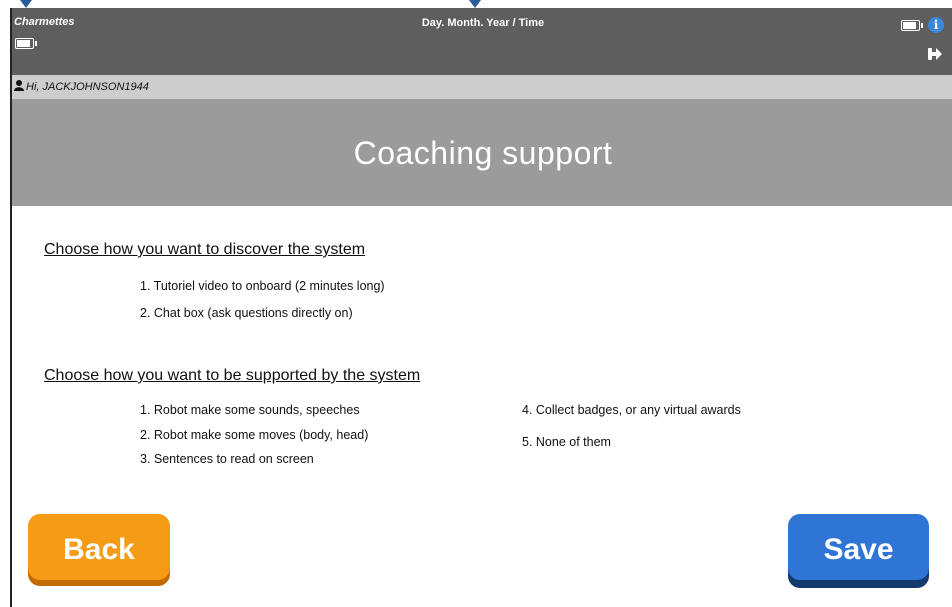 The width and height of the screenshot is (952, 607). What do you see at coordinates (483, 23) in the screenshot?
I see `datetime: Day. Month. Year / Time` at bounding box center [483, 23].